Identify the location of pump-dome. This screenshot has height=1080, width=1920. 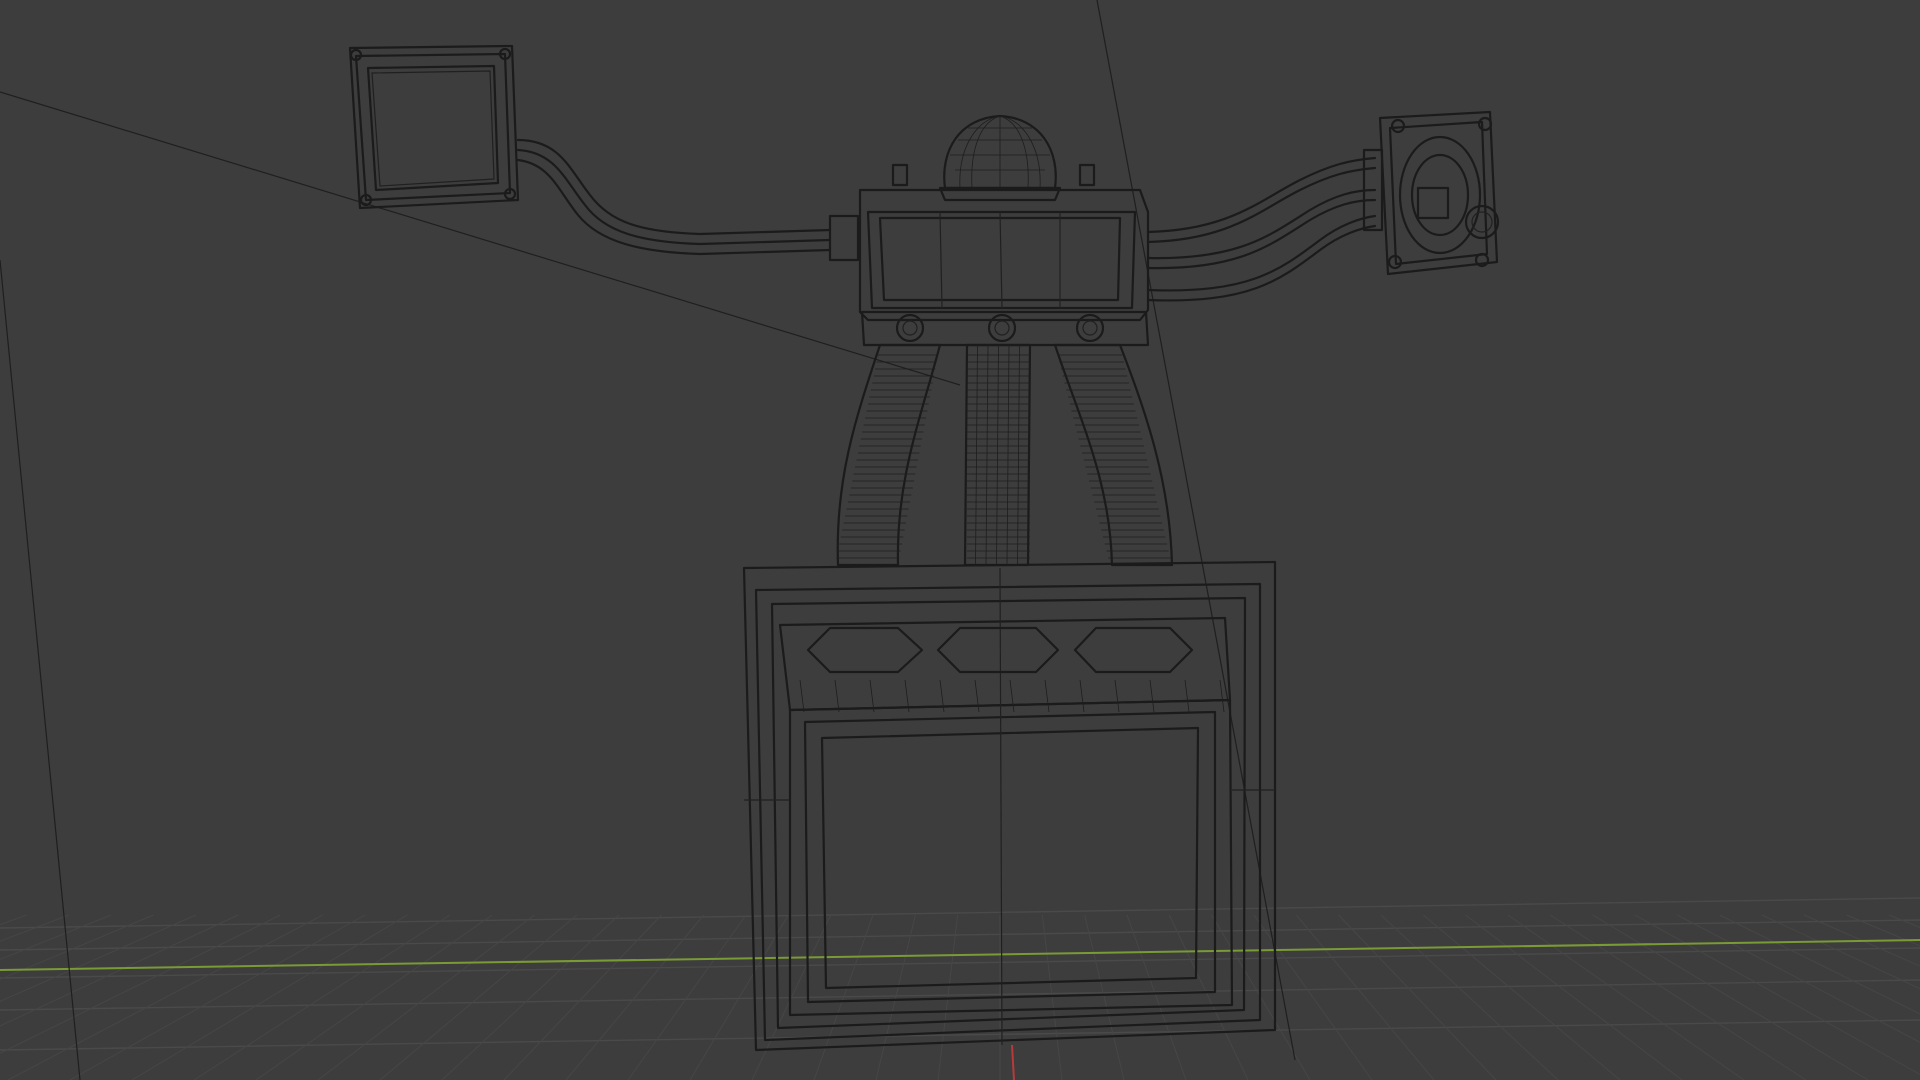
(1000, 158).